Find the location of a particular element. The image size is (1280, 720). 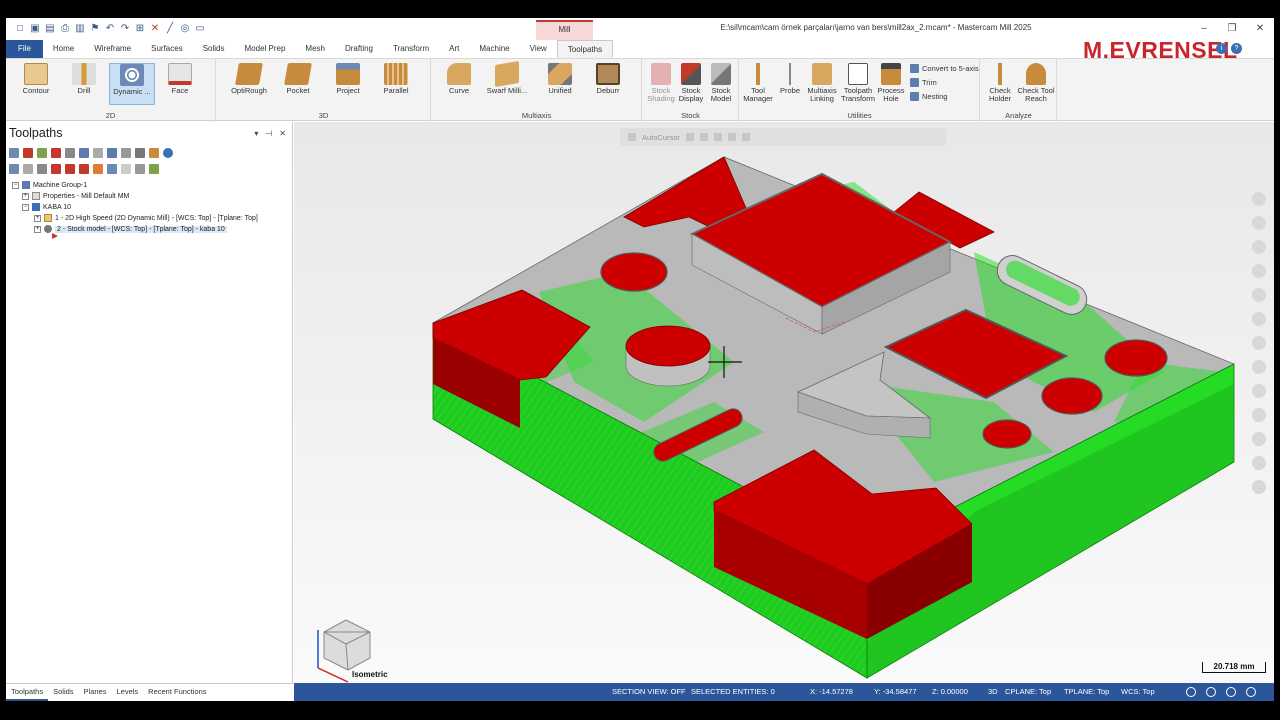

deburr-button: Deburr is located at coordinates (608, 84).